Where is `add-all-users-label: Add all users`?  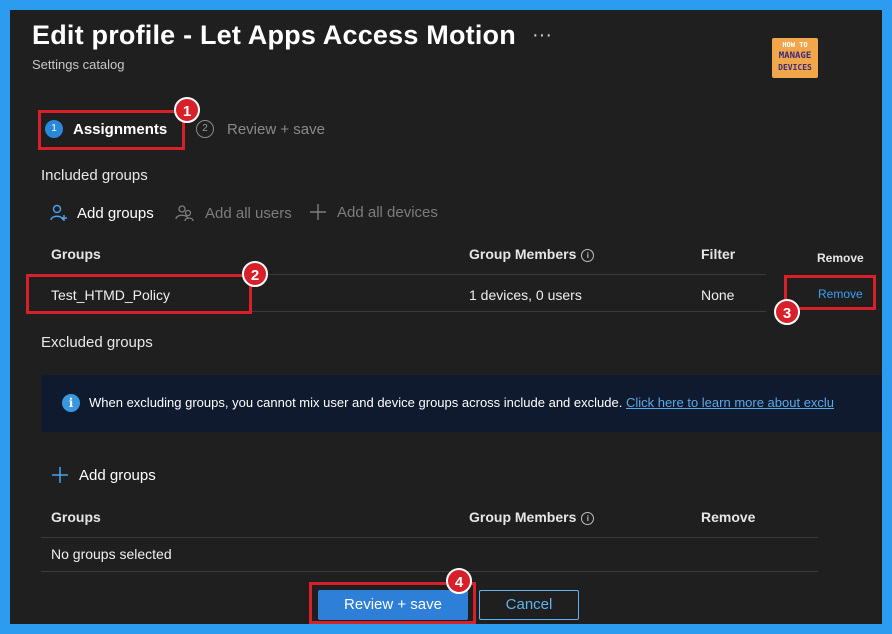 add-all-users-label: Add all users is located at coordinates (248, 213).